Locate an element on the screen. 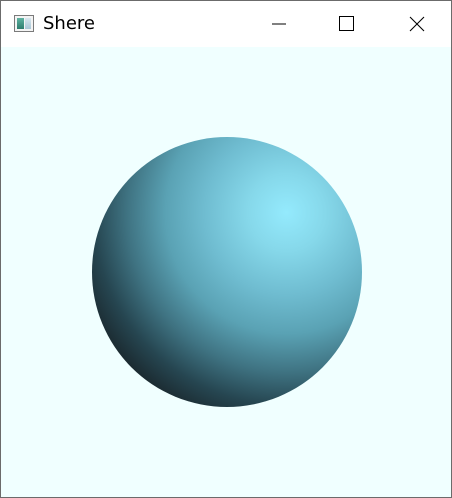 The height and width of the screenshot is (498, 452). minimize-button is located at coordinates (279, 24).